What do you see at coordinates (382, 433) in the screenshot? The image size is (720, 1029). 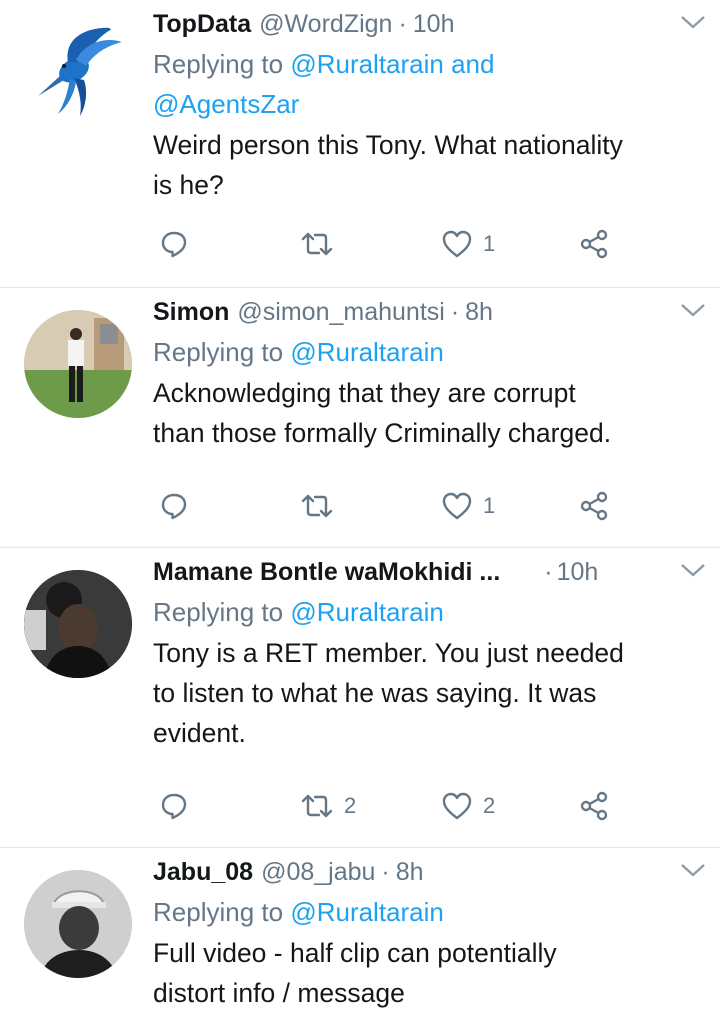 I see `tweet-text-line: than those formally Criminally charged.` at bounding box center [382, 433].